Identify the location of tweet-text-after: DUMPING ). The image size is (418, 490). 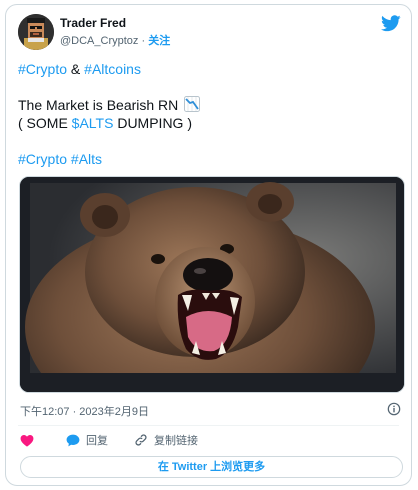
(152, 123).